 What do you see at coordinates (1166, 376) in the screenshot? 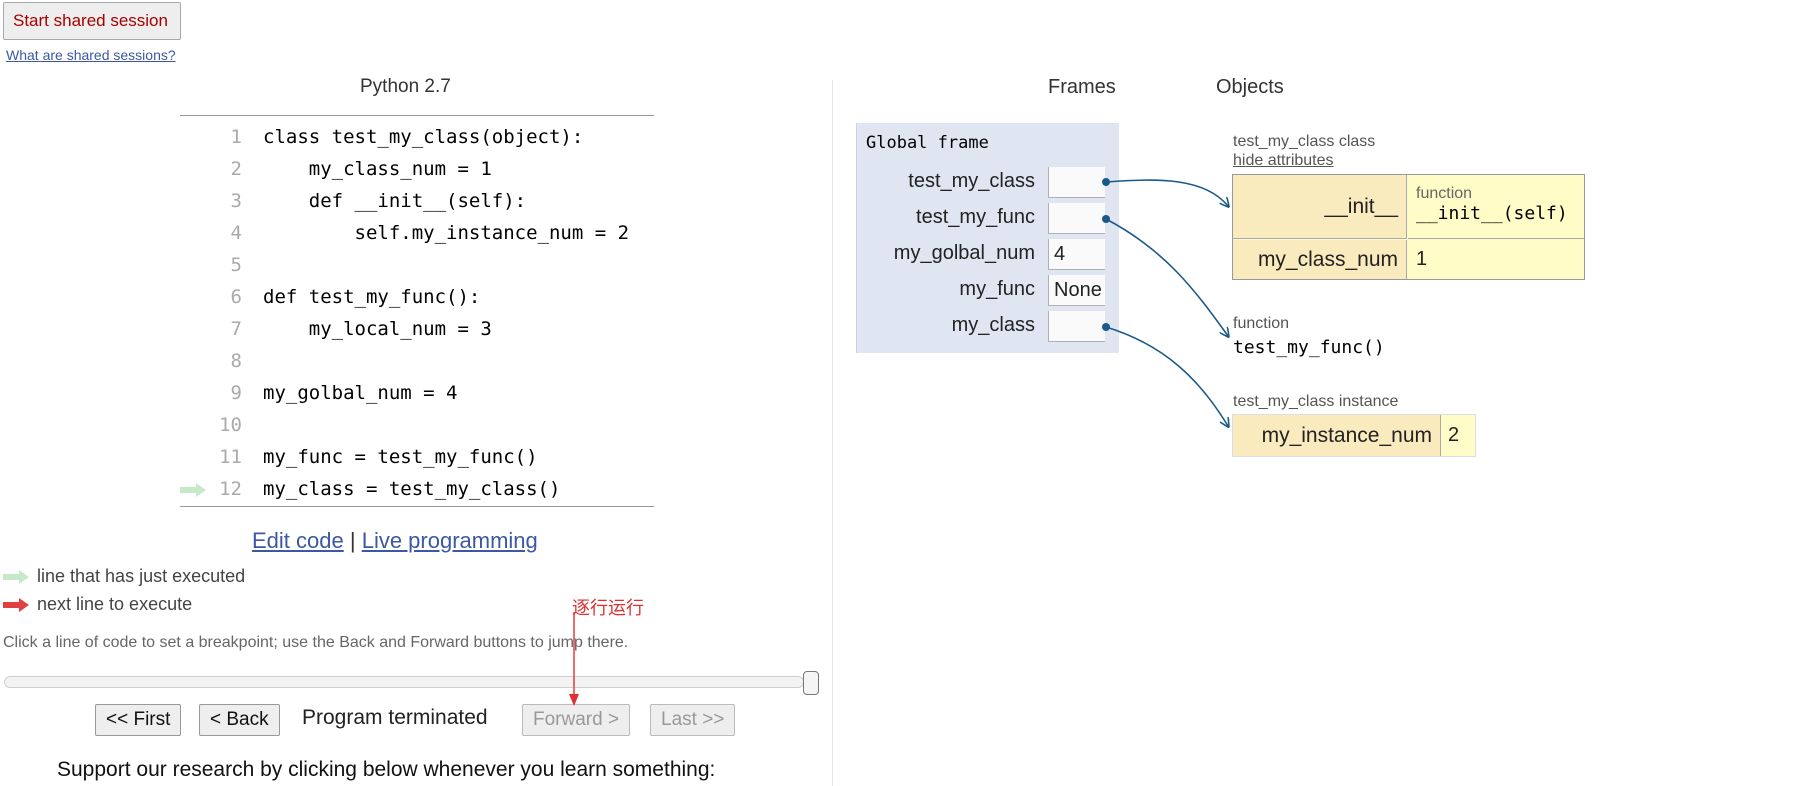
I see `arrow-to-instance-object` at bounding box center [1166, 376].